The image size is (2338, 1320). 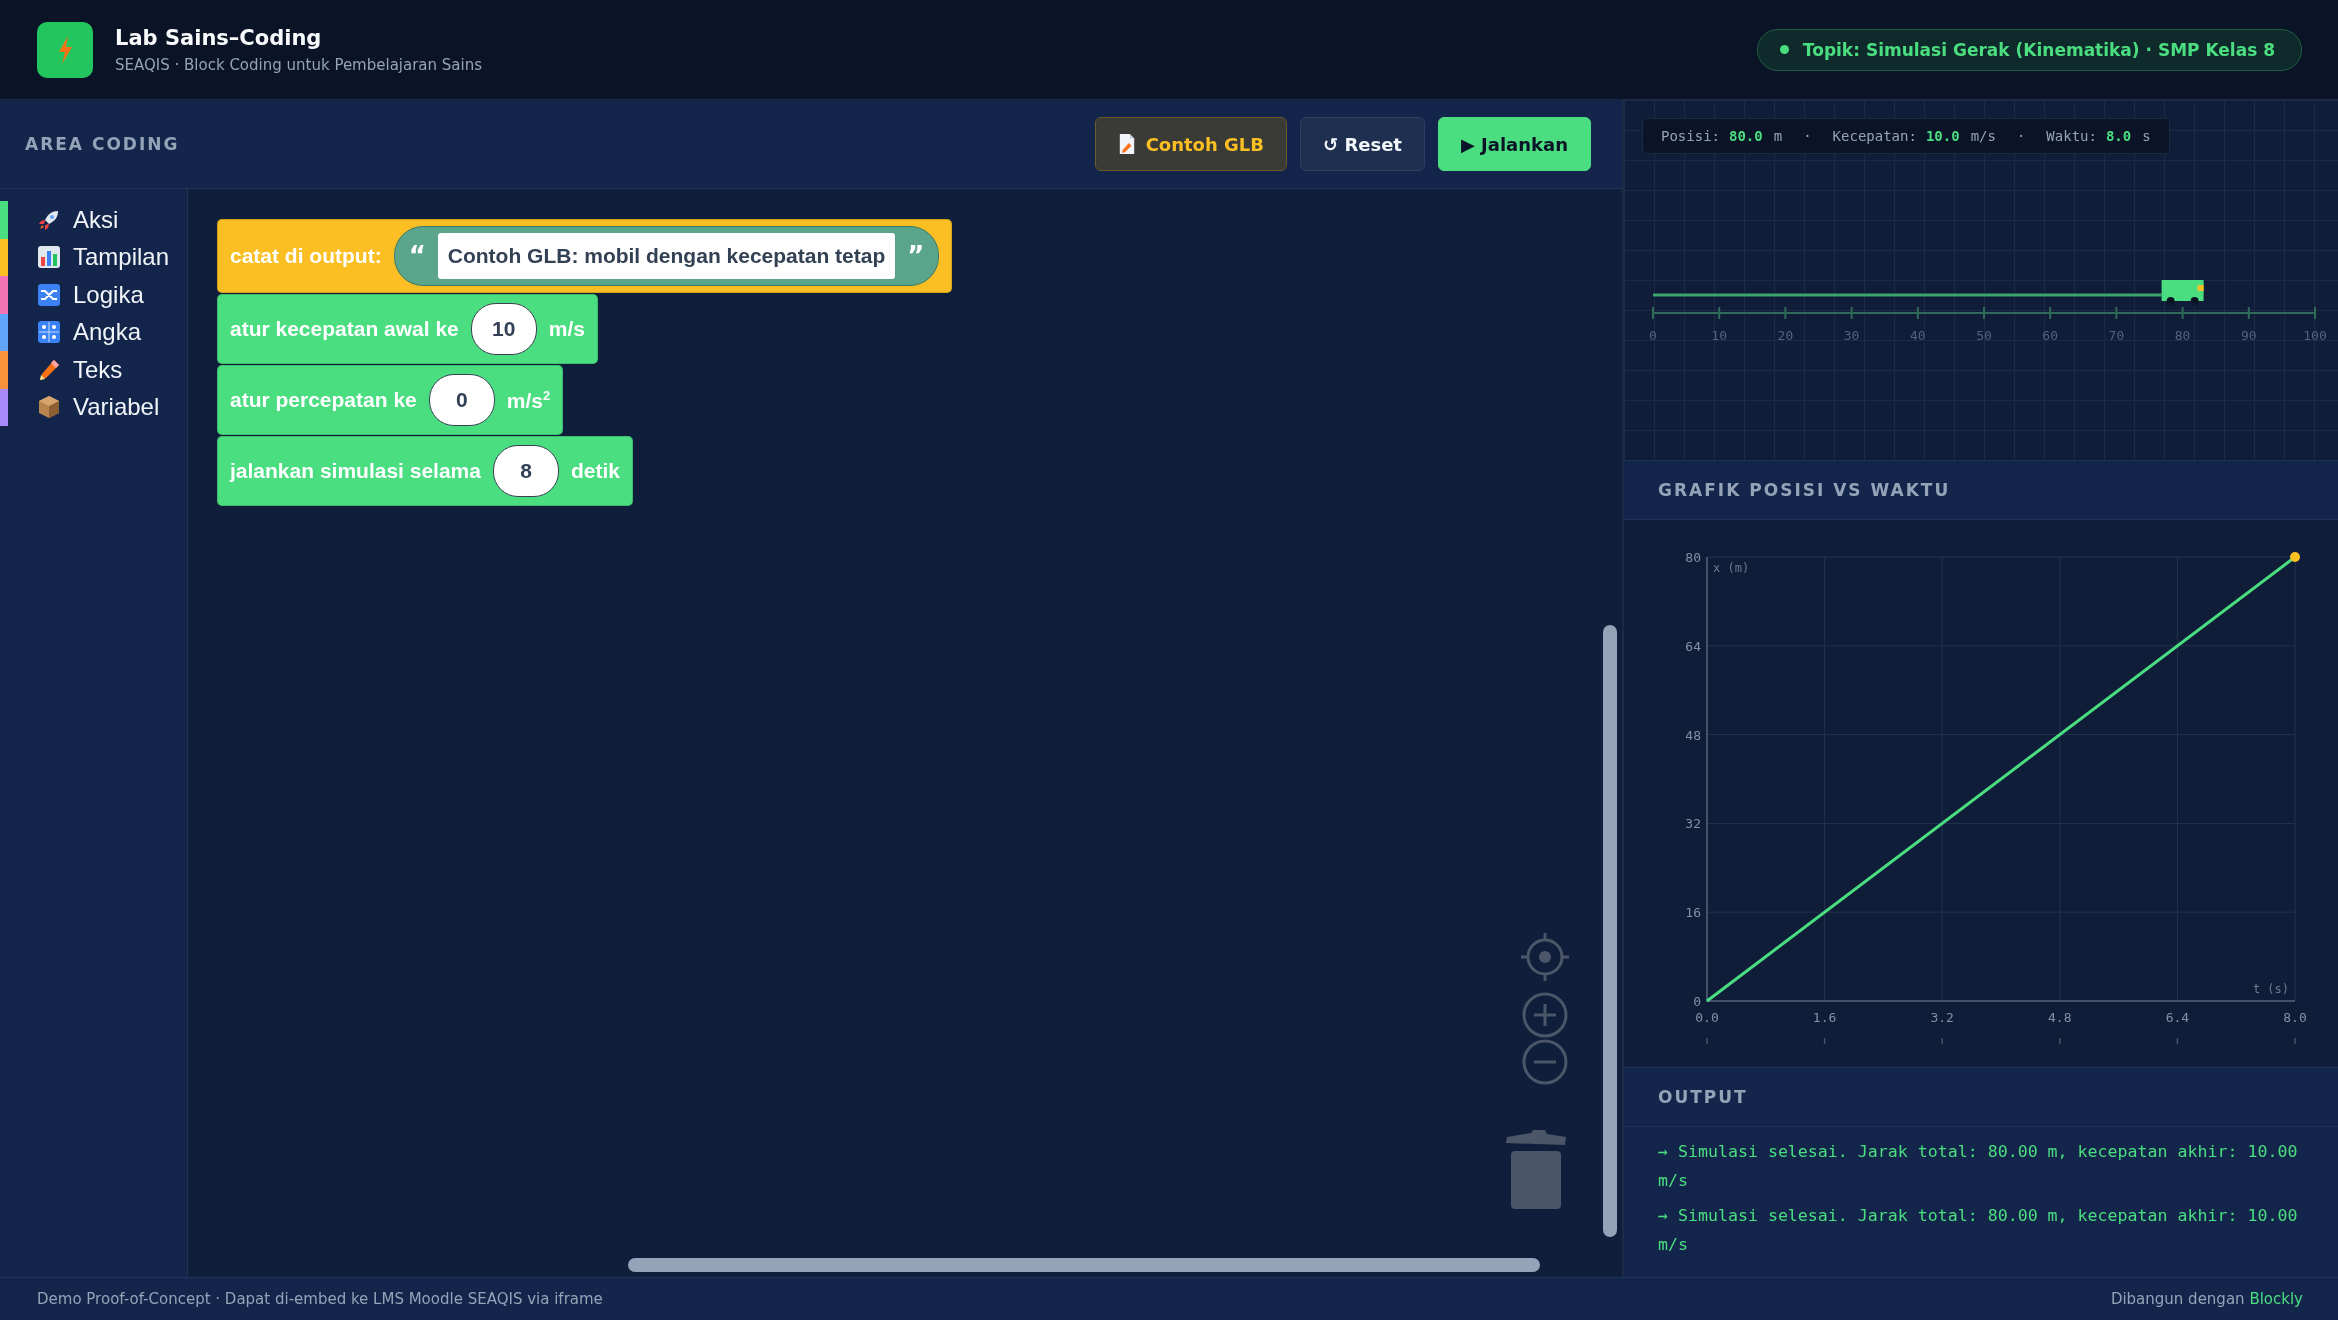 What do you see at coordinates (1545, 1015) in the screenshot?
I see `zoom-in-icon` at bounding box center [1545, 1015].